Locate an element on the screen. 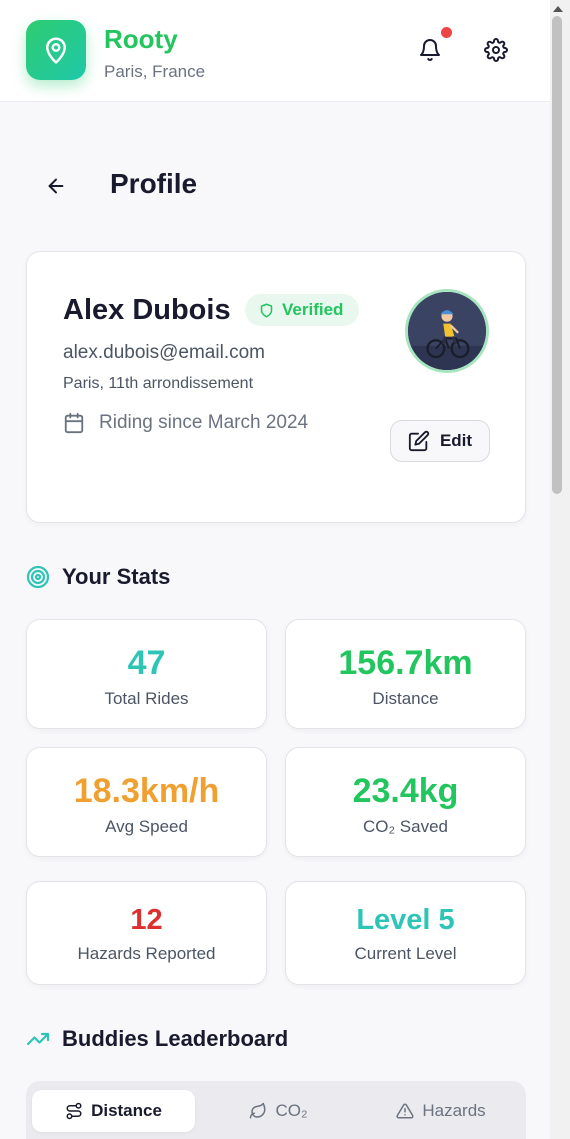 The height and width of the screenshot is (1139, 570). profile-district: Paris, 11th arrondissement is located at coordinates (158, 383).